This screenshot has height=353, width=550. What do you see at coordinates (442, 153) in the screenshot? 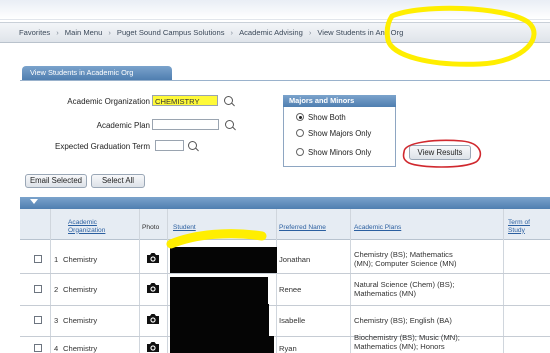
I see `view-results-circle` at bounding box center [442, 153].